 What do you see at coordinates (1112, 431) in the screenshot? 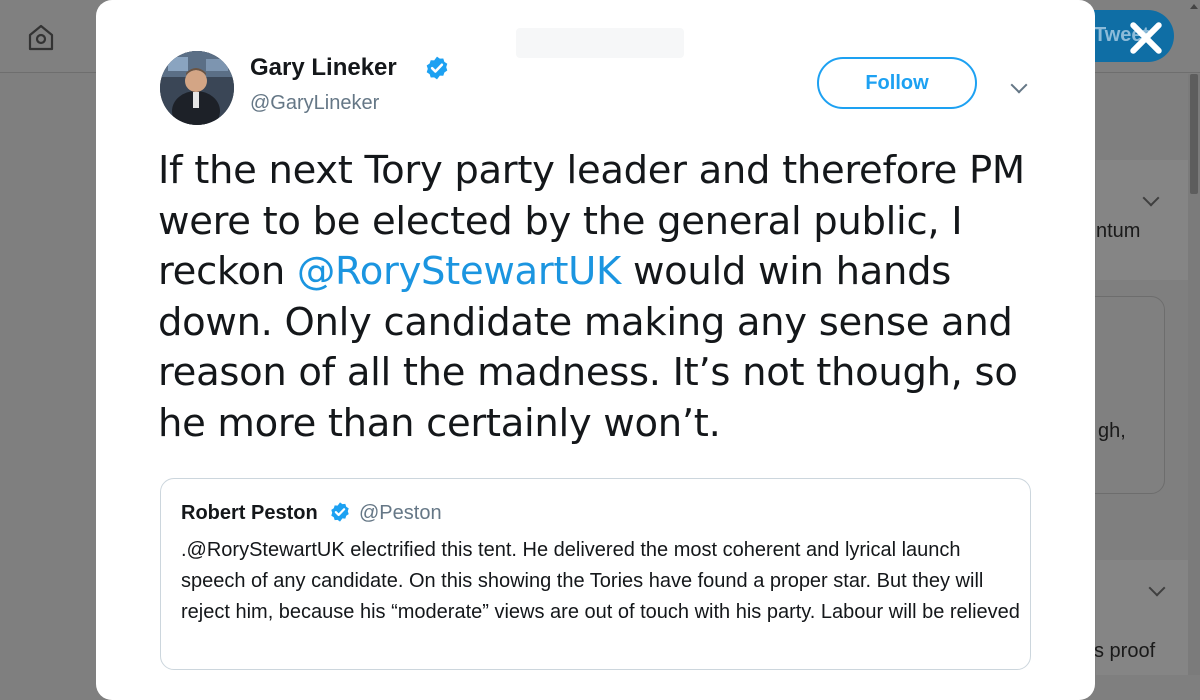
I see `background-text-fragment: gh,` at bounding box center [1112, 431].